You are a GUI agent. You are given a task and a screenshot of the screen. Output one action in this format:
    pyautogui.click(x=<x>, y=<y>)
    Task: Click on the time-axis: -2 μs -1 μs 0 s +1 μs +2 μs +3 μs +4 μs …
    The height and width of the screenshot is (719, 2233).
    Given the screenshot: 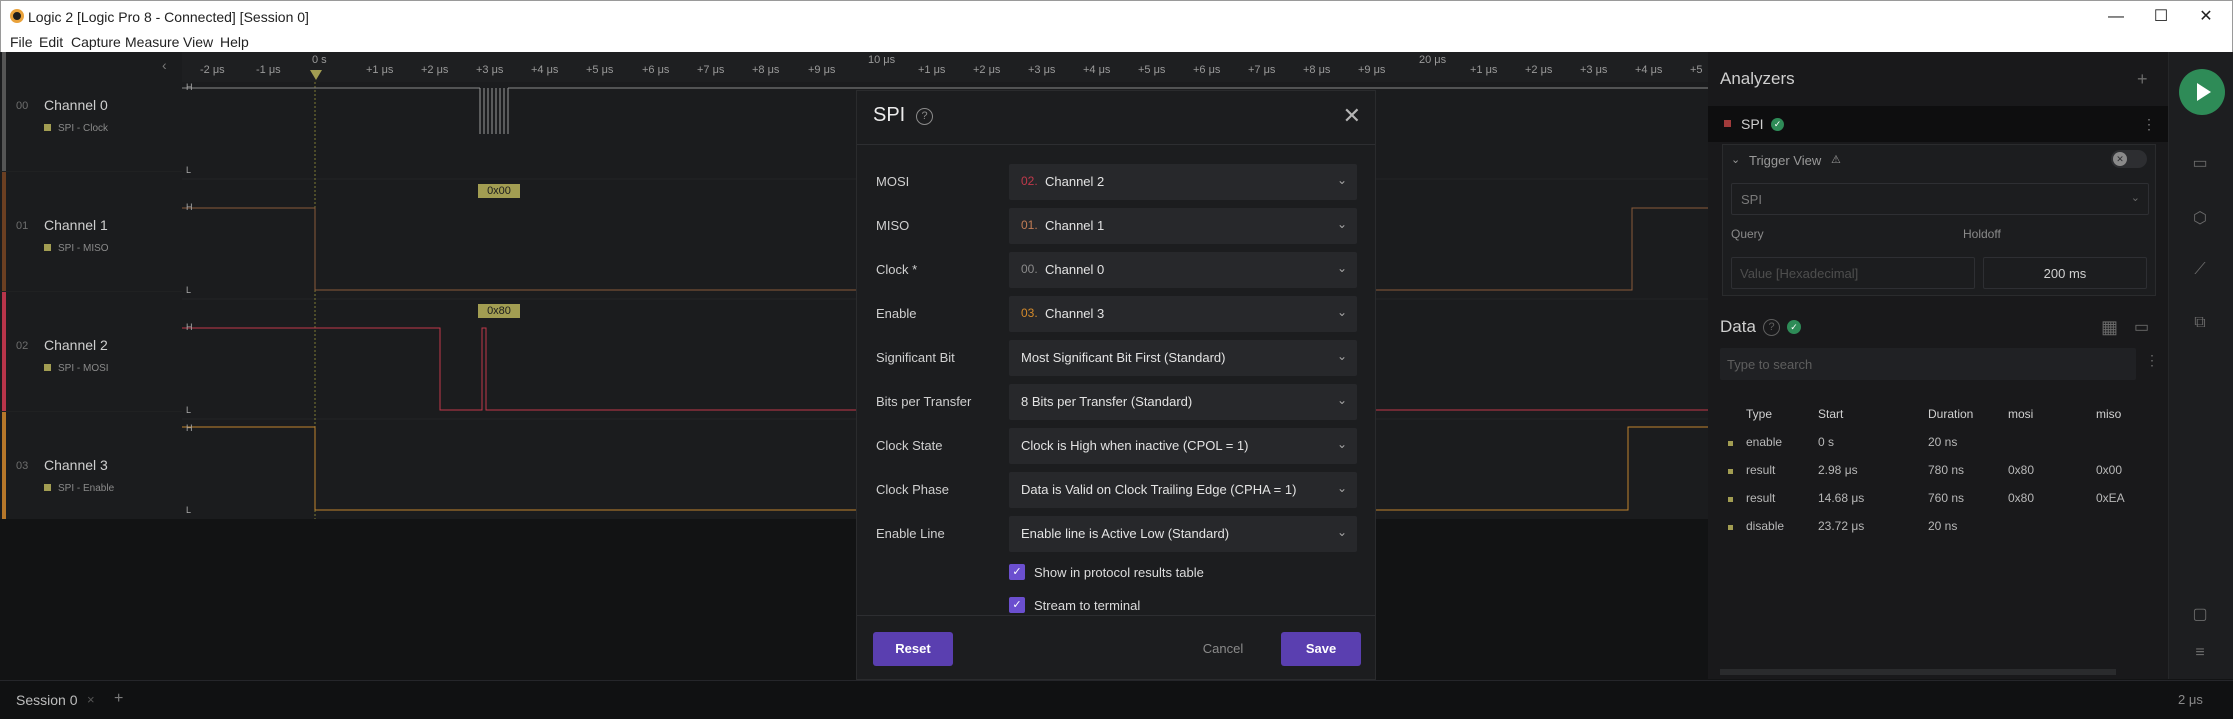 What is the action you would take?
    pyautogui.click(x=945, y=67)
    